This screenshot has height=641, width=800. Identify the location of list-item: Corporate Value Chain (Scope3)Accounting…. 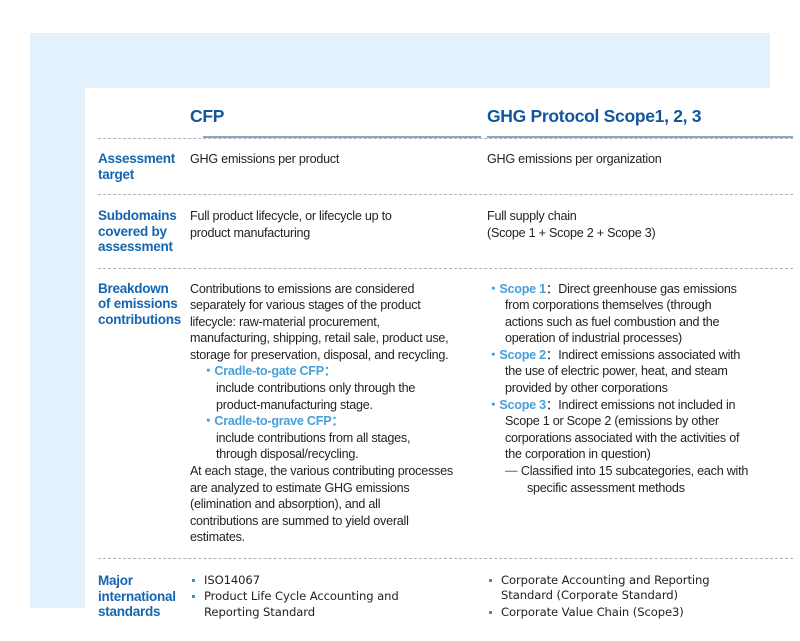
(634, 612).